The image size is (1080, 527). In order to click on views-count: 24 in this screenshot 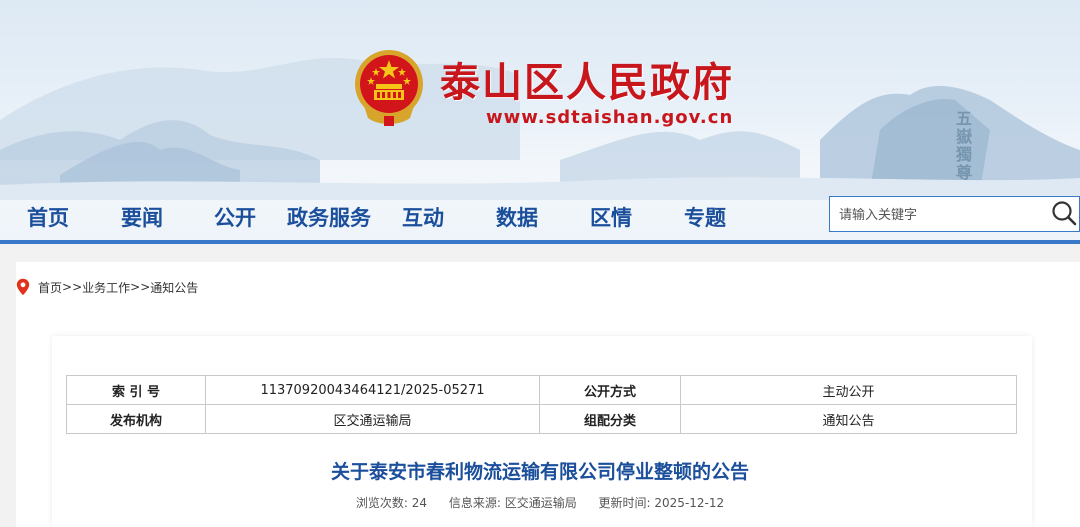, I will do `click(419, 503)`.